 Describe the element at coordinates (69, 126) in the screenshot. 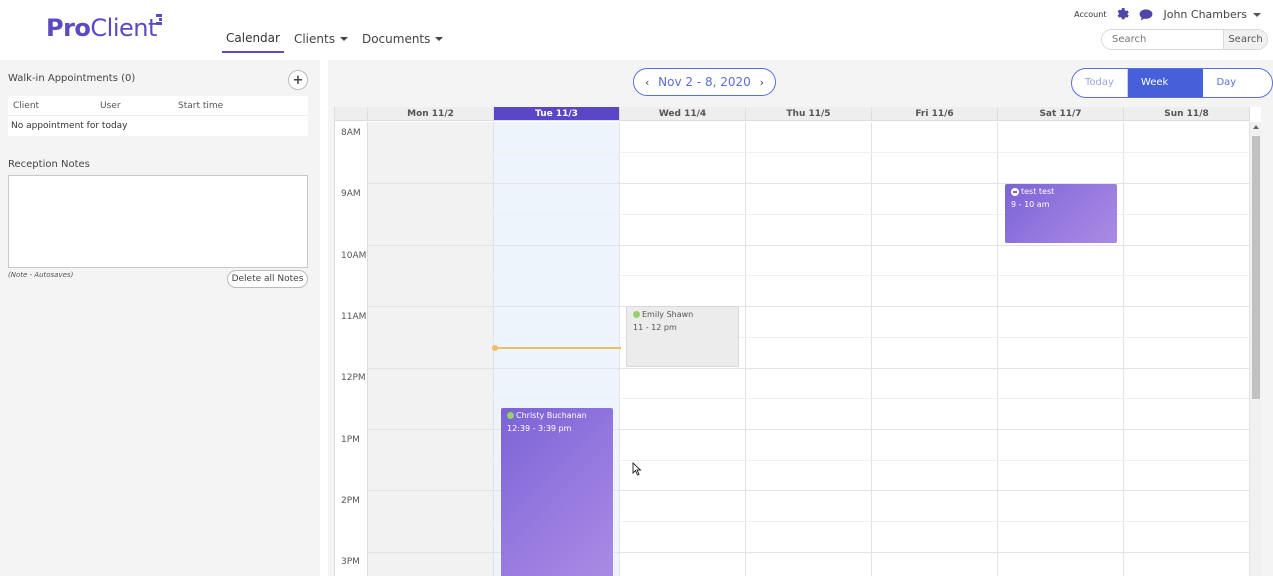

I see `walkin-empty-message: No appointment for today` at that location.